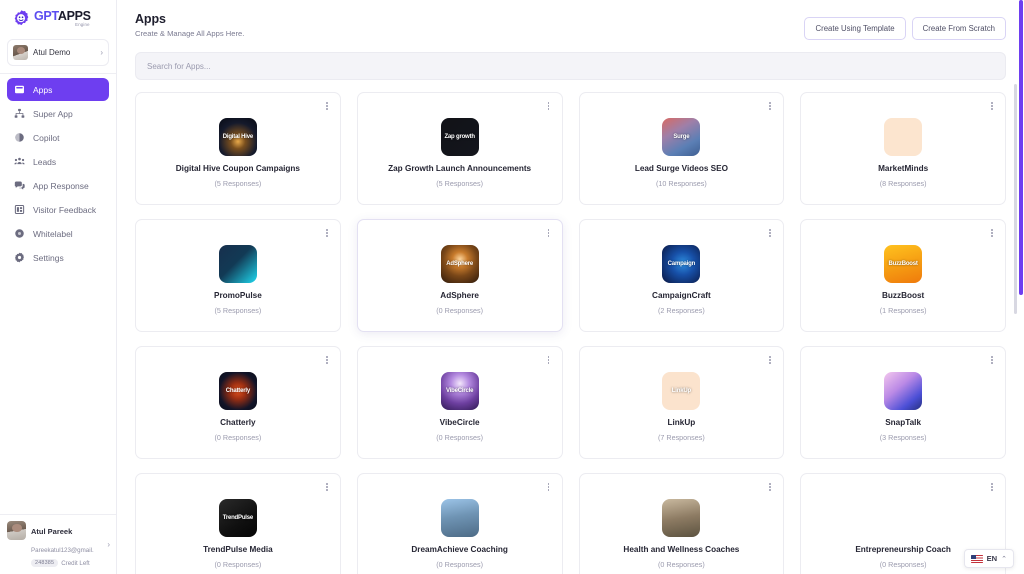 This screenshot has width=1024, height=574. Describe the element at coordinates (58, 209) in the screenshot. I see `sidebar-item-visitor-feedback: Visitor Feedback` at that location.